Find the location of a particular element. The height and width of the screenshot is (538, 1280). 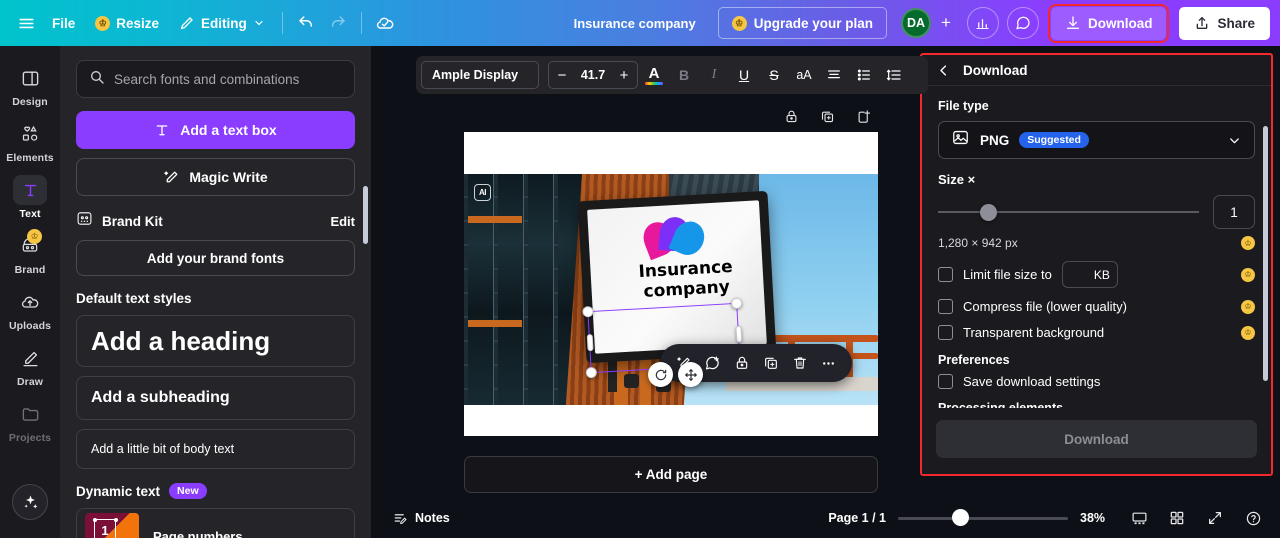

resize-handle-right is located at coordinates (738, 334).